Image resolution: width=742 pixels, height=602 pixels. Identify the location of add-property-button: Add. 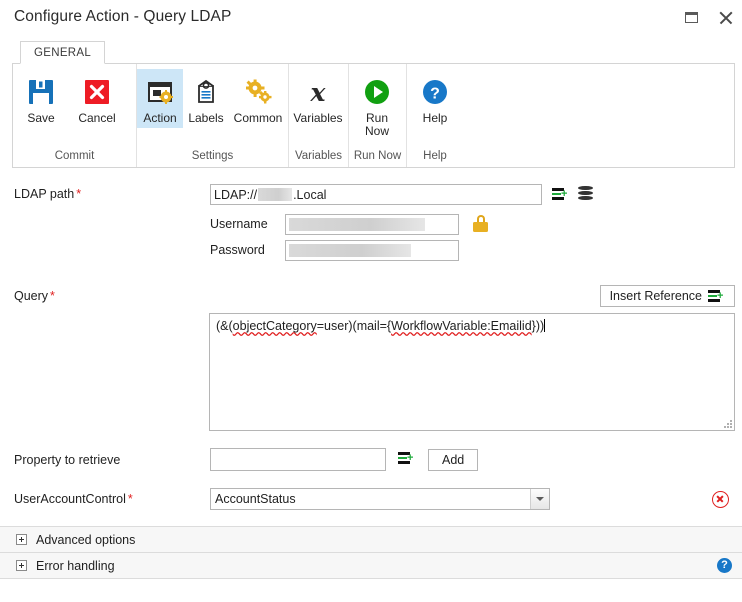
(453, 459).